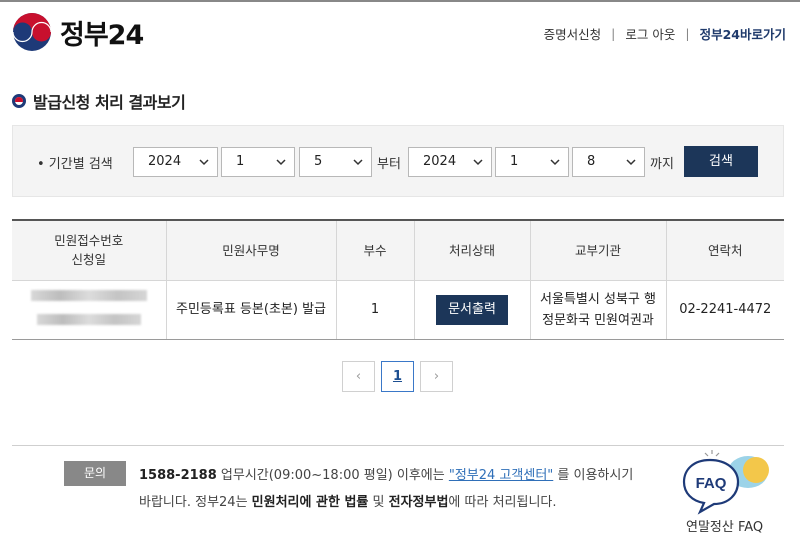 The image size is (800, 555). What do you see at coordinates (88, 260) in the screenshot?
I see `header-apply-date-label: 신청일` at bounding box center [88, 260].